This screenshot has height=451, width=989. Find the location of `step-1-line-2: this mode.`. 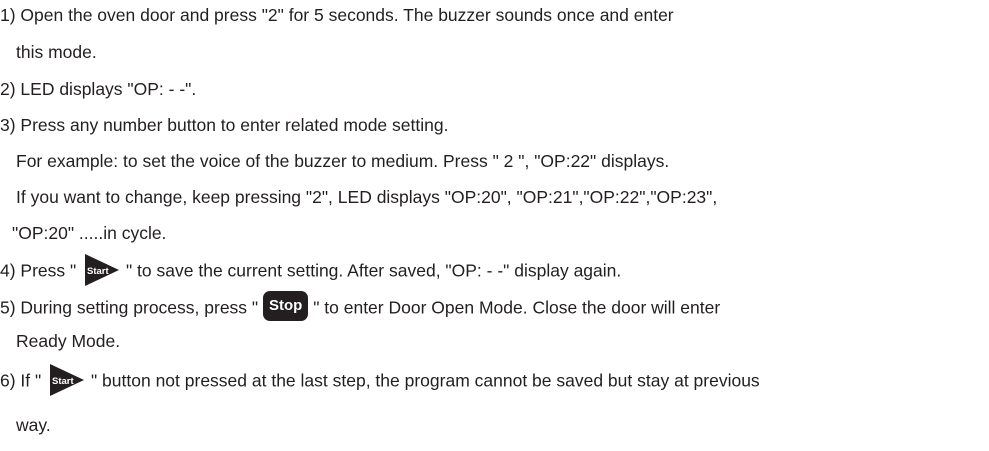

step-1-line-2: this mode. is located at coordinates (56, 52).